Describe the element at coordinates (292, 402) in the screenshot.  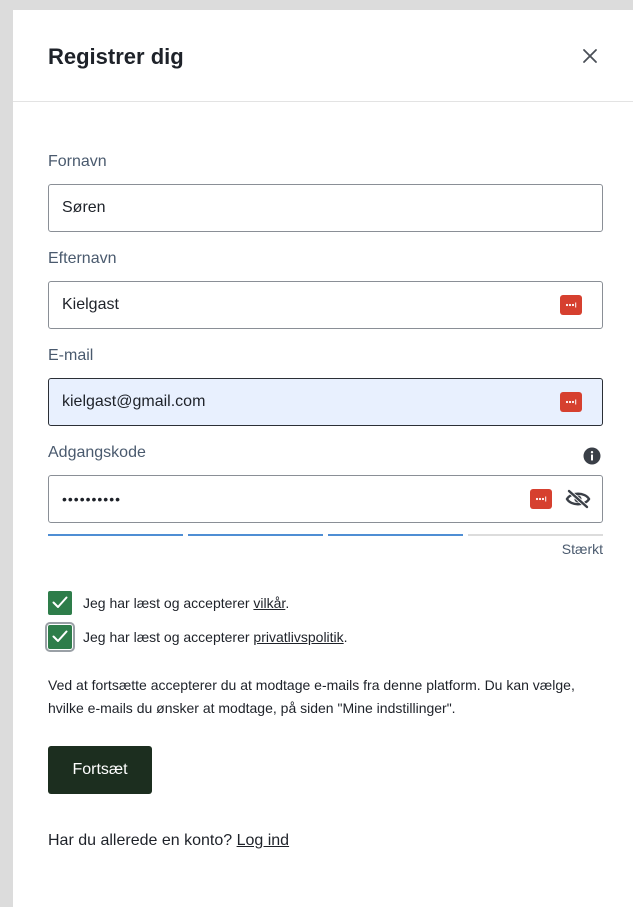
I see `email-input` at that location.